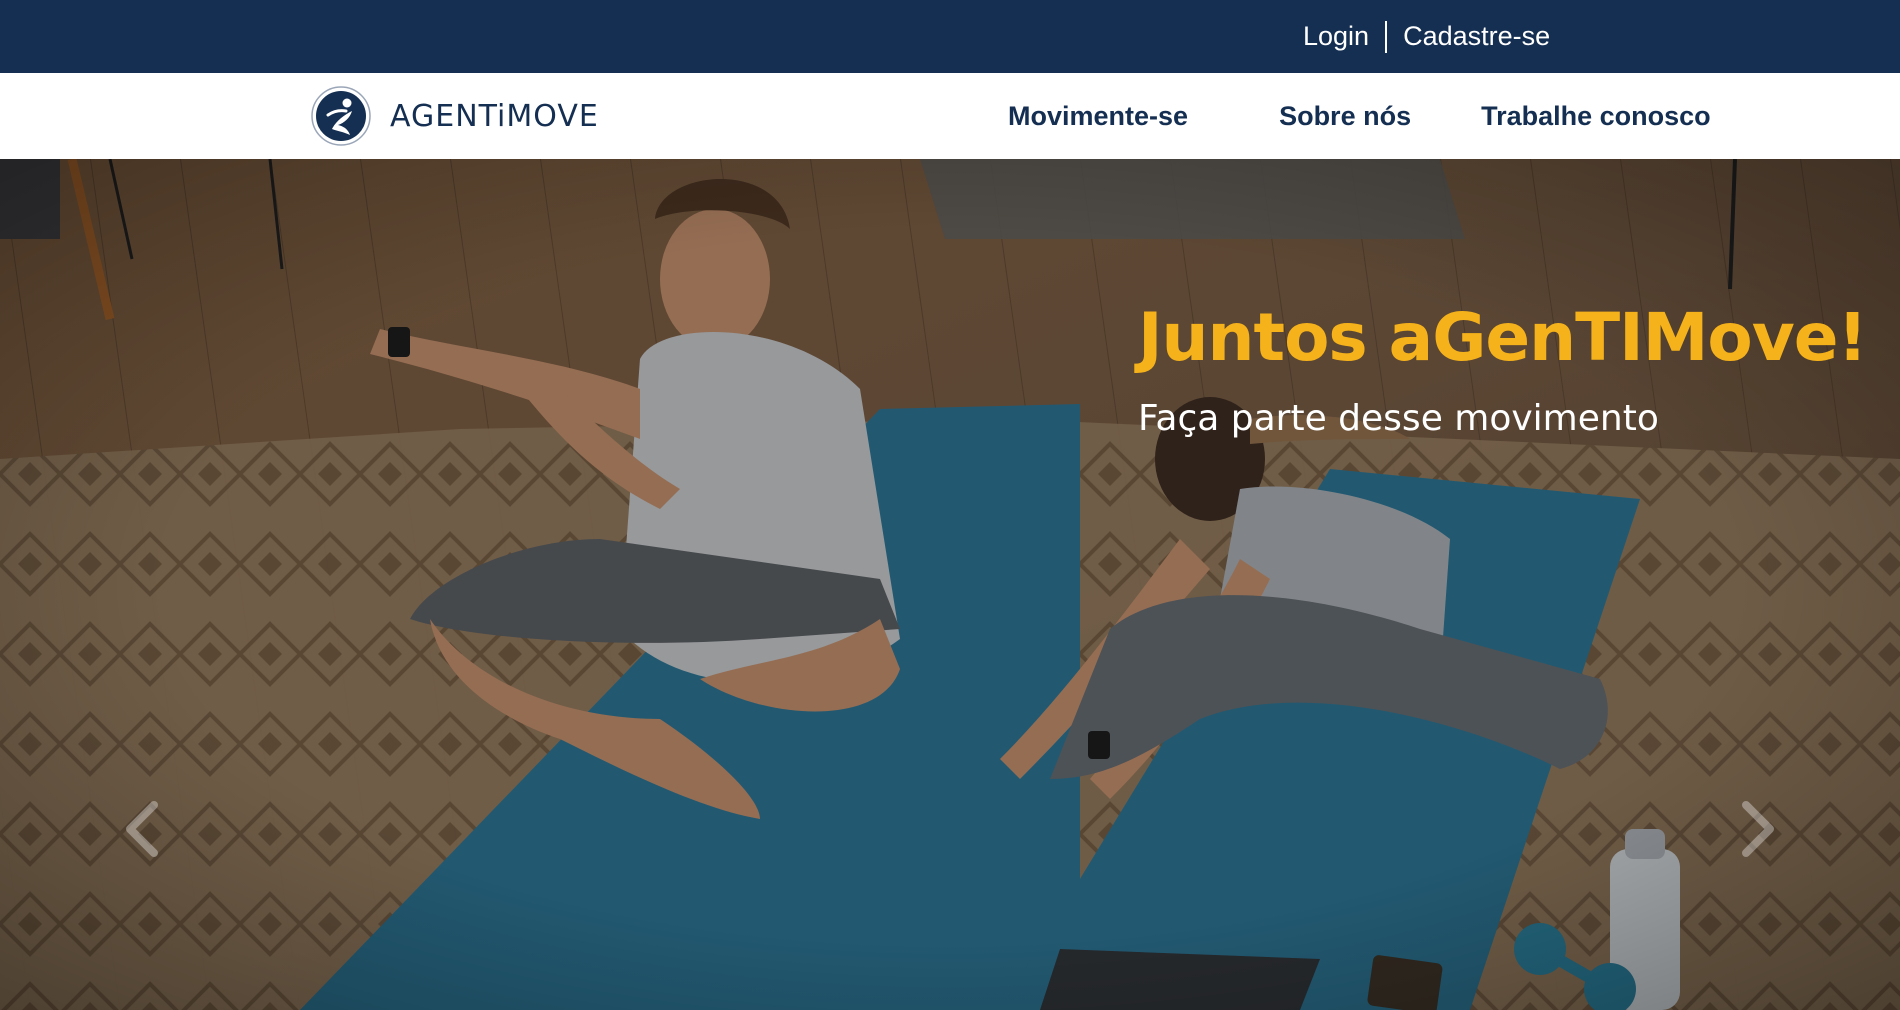 The height and width of the screenshot is (1010, 1900). Describe the element at coordinates (1503, 337) in the screenshot. I see `hero-title: Juntos aGenTIMove!` at that location.